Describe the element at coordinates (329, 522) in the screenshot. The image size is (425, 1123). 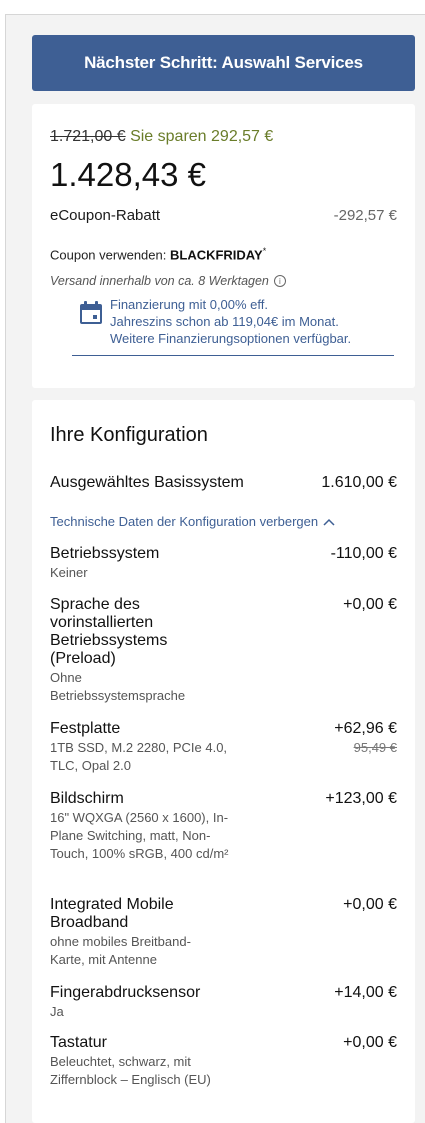
I see `chevron-up-icon` at that location.